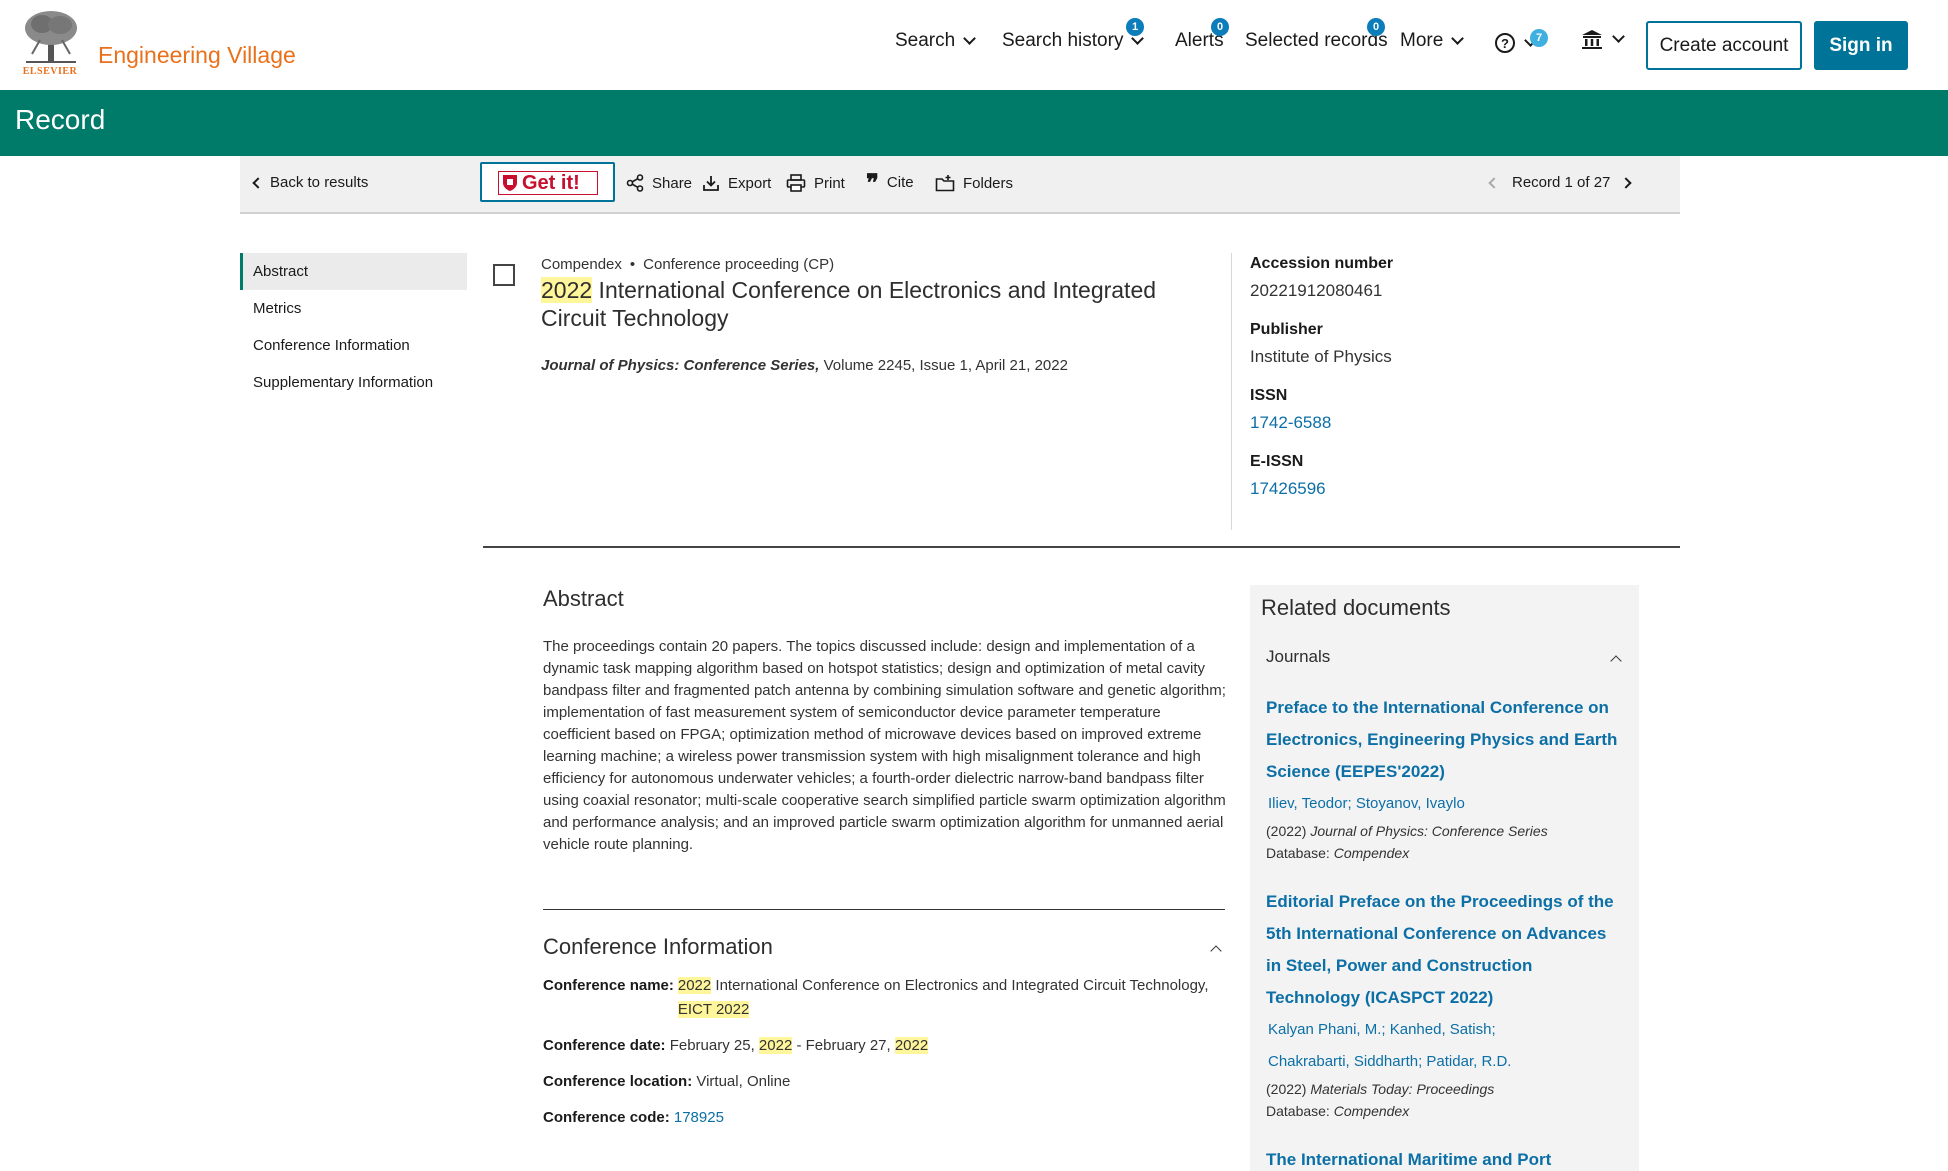  I want to click on export-button: Export, so click(736, 183).